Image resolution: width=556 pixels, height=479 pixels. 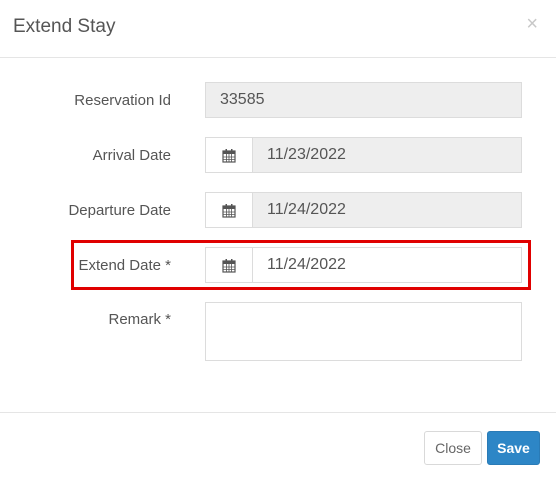 I want to click on arrival-date-label: Arrival Date, so click(x=131, y=155).